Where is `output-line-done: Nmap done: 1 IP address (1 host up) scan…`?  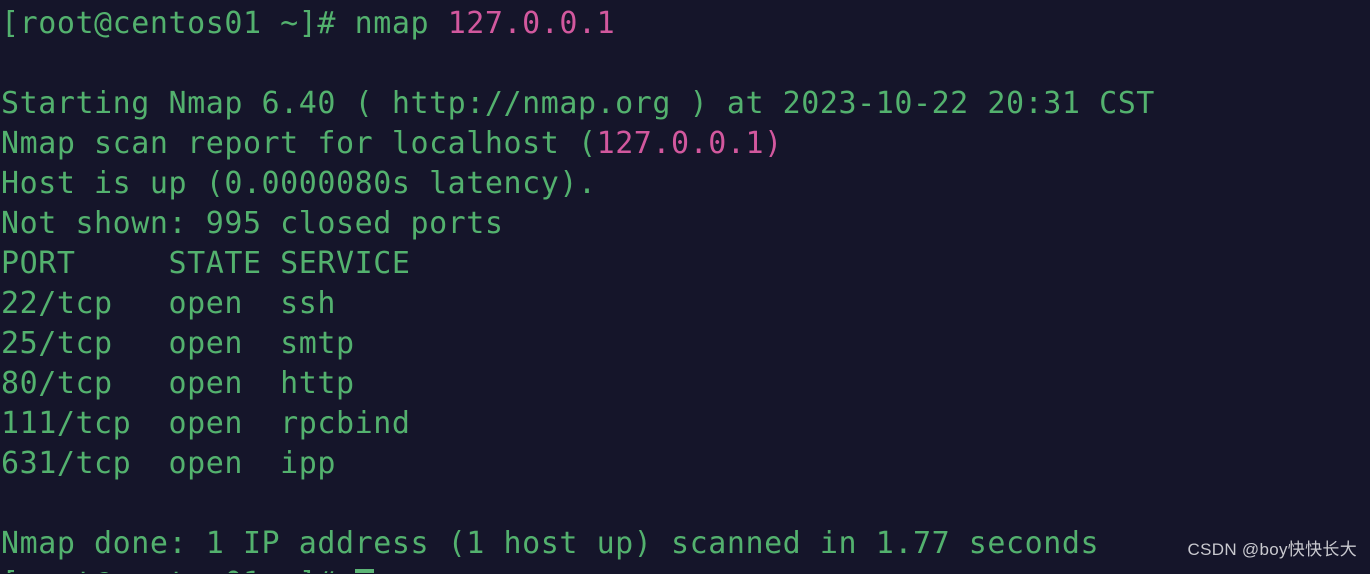 output-line-done: Nmap done: 1 IP address (1 host up) scan… is located at coordinates (685, 544).